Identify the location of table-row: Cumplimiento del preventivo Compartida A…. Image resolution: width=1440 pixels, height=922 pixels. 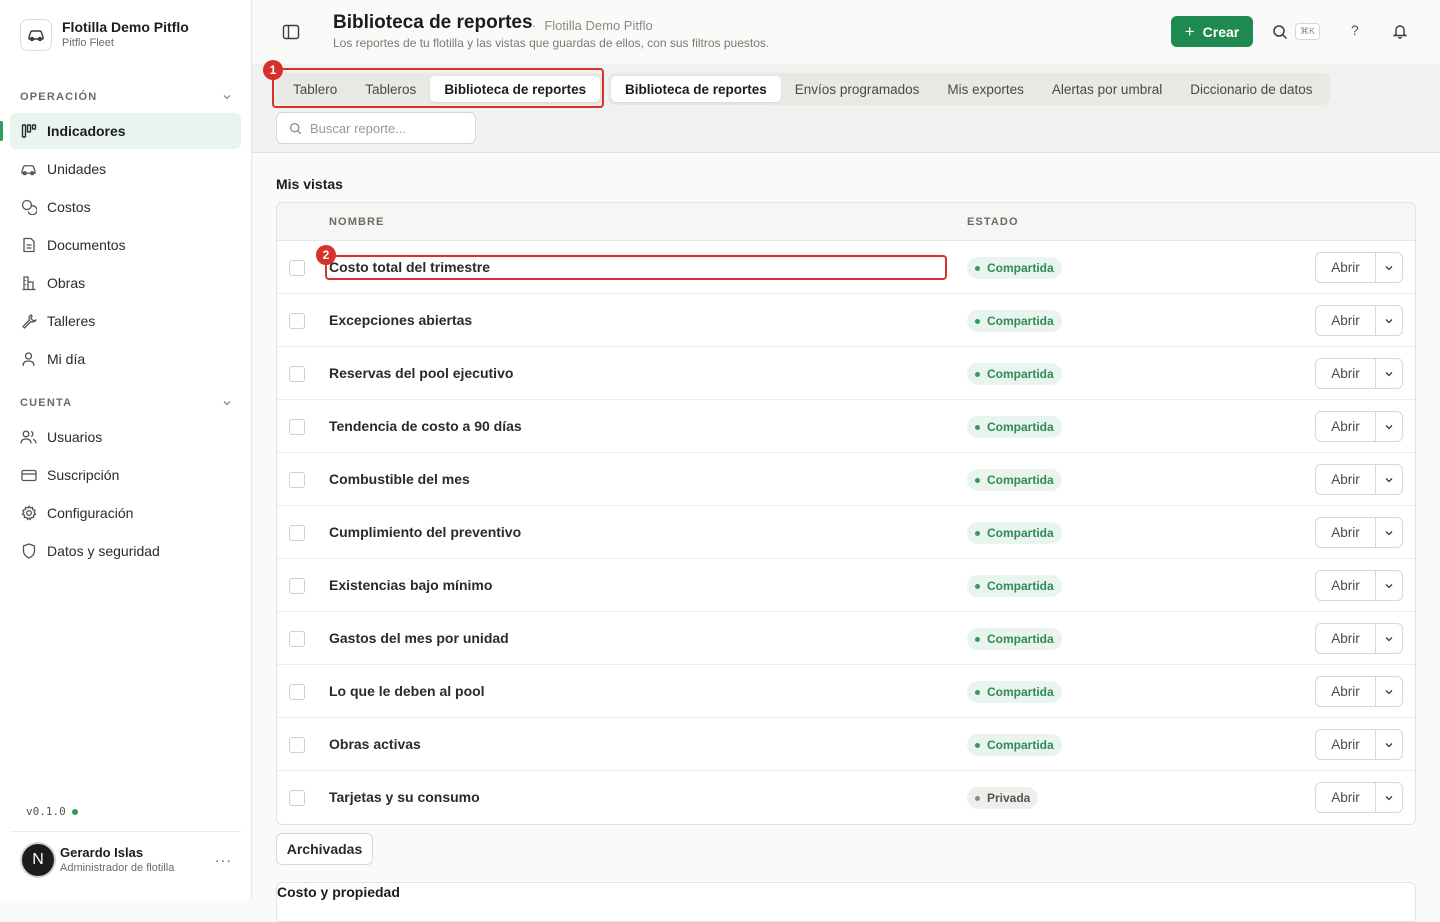
(846, 532).